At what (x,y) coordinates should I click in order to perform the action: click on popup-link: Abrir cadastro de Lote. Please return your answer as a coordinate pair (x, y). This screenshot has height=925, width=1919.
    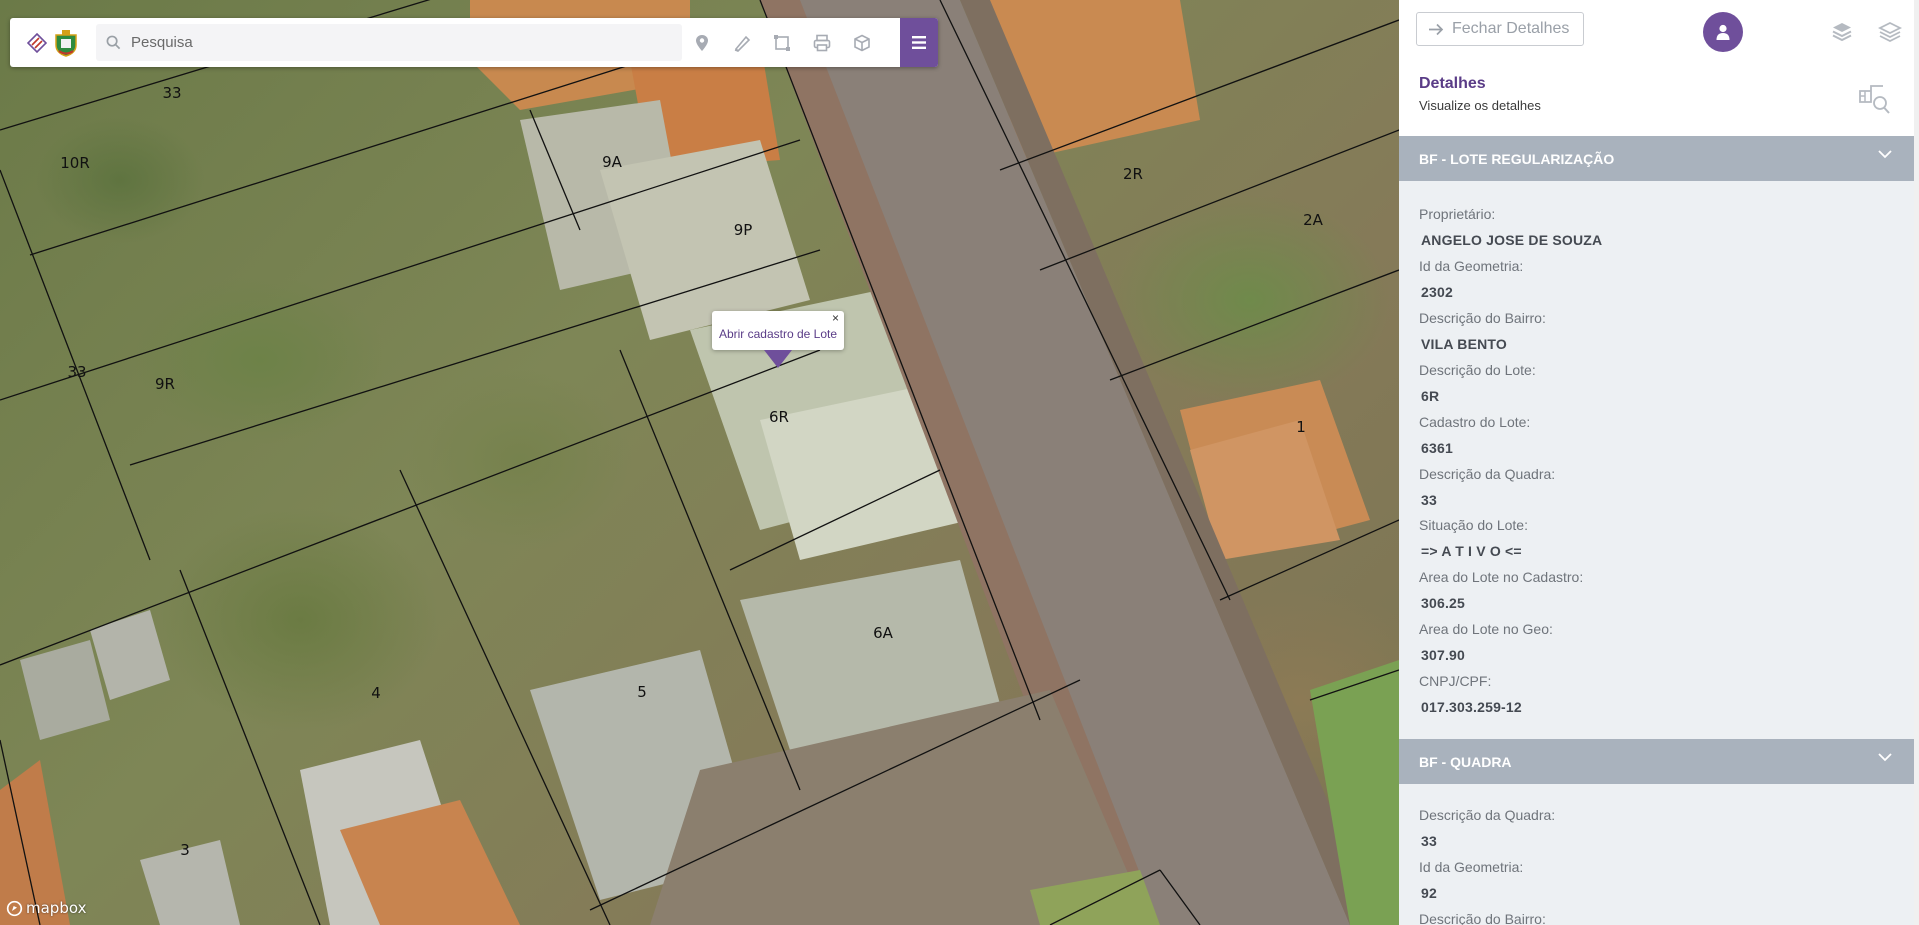
    Looking at the image, I should click on (778, 334).